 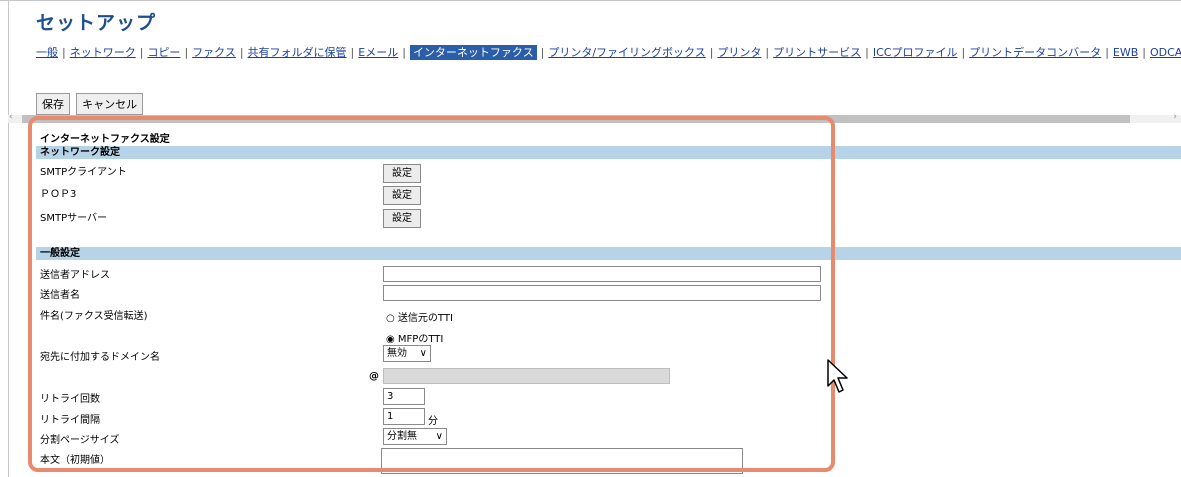 What do you see at coordinates (103, 52) in the screenshot?
I see `nav-tab: ネットワーク` at bounding box center [103, 52].